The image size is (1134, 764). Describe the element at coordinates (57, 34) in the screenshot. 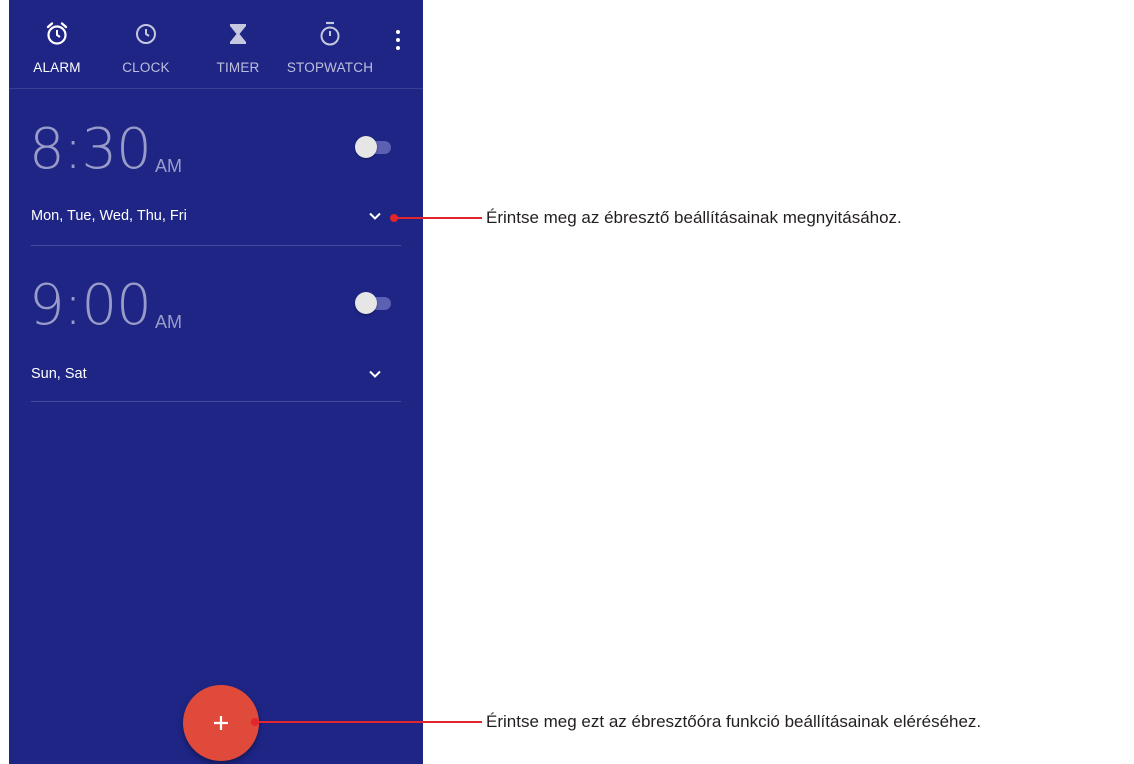

I see `alarm-clock-icon` at that location.